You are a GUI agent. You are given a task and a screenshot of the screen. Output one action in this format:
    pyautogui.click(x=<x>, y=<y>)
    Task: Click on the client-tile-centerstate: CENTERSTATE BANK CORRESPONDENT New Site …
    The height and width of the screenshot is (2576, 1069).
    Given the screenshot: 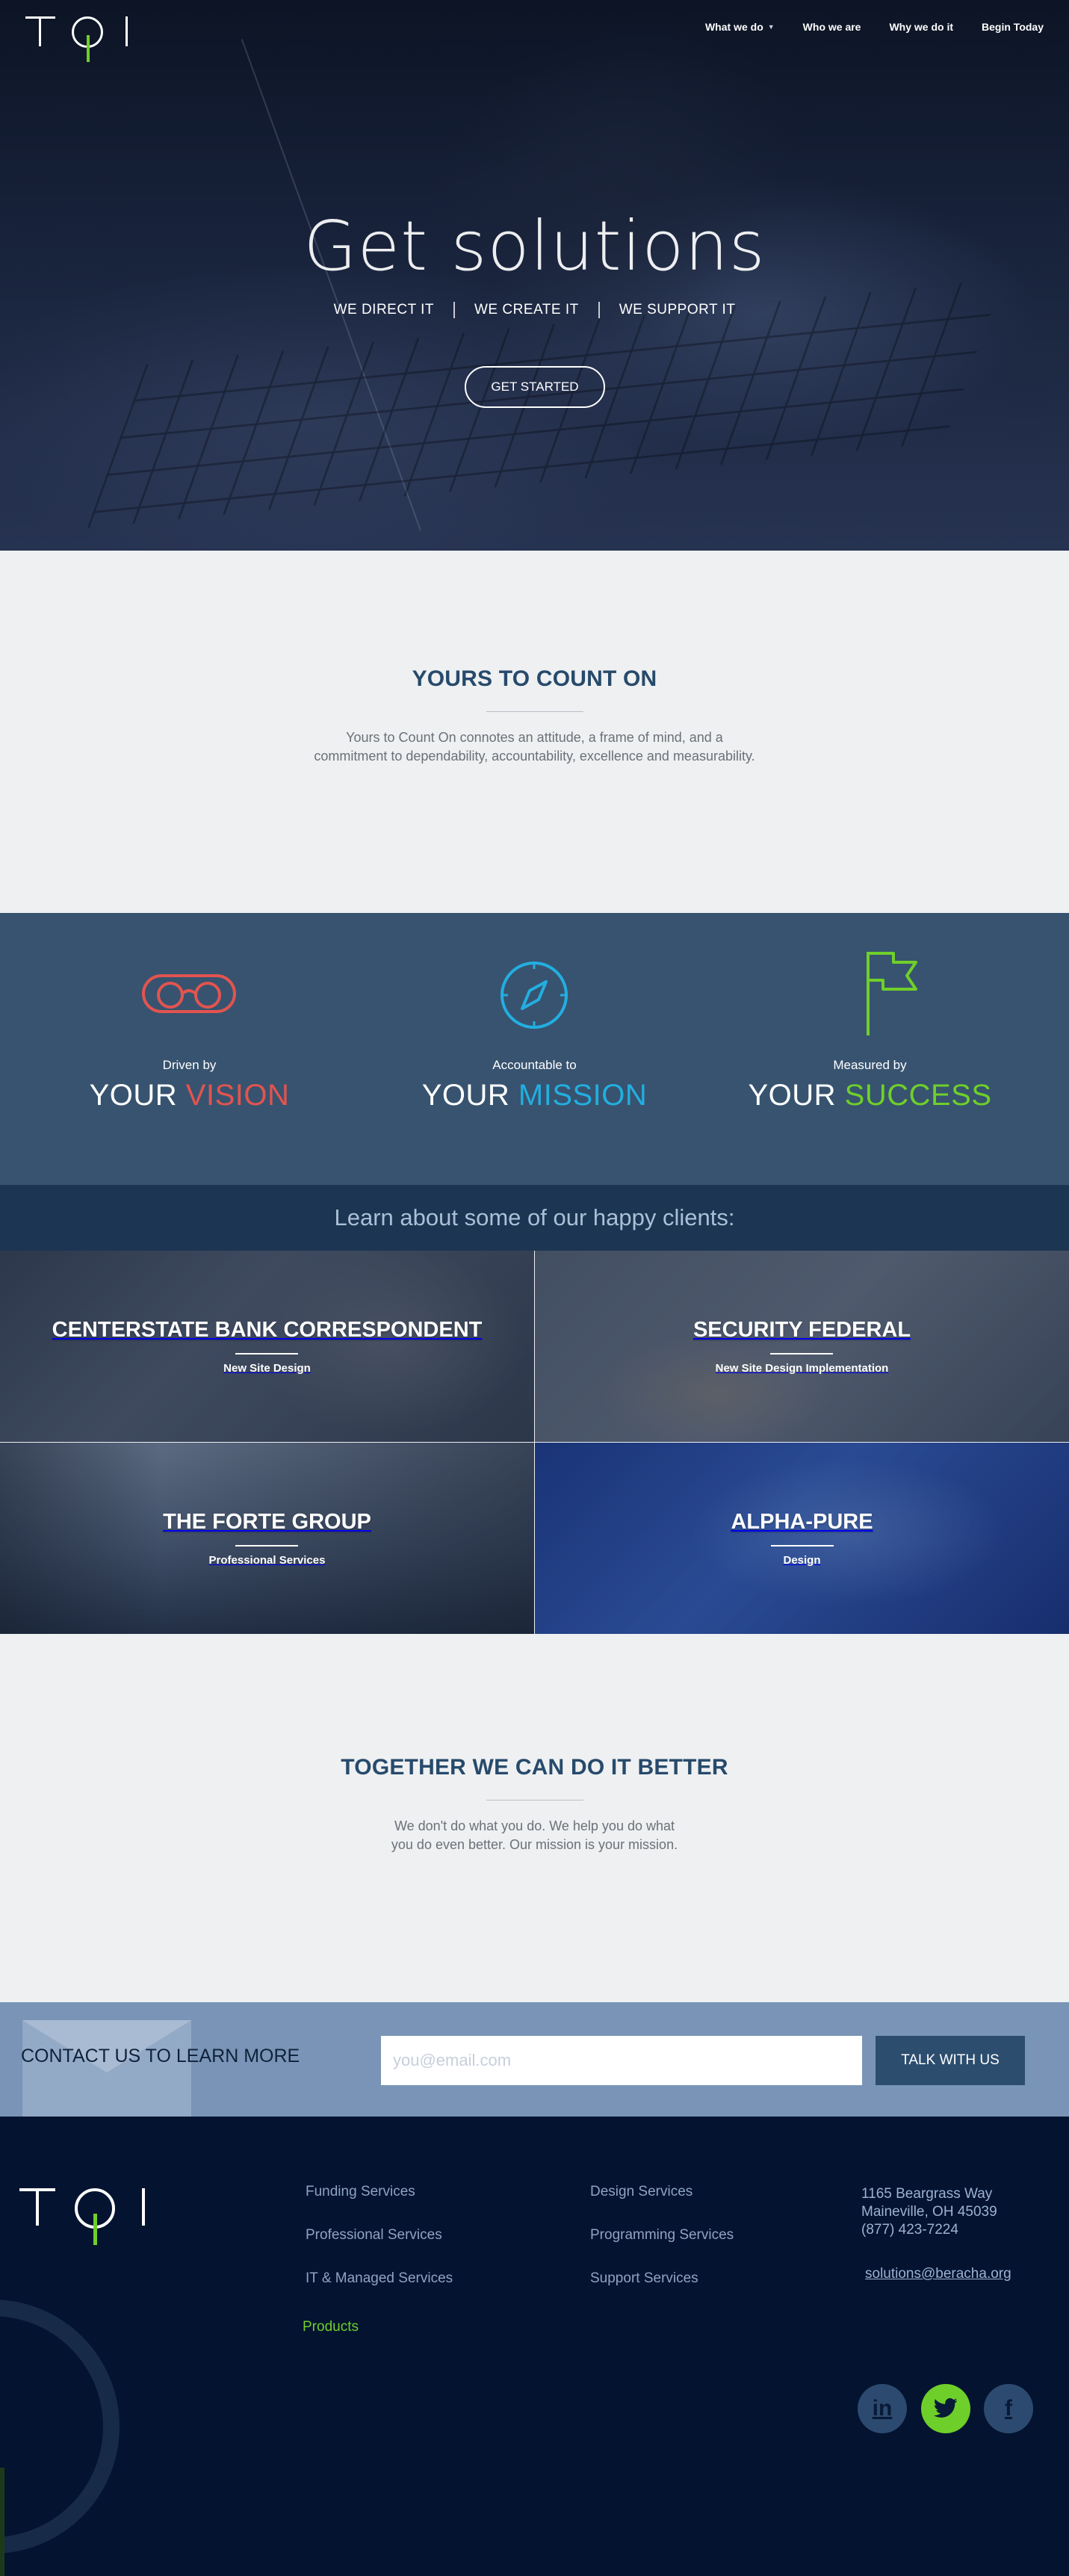 What is the action you would take?
    pyautogui.click(x=267, y=1346)
    